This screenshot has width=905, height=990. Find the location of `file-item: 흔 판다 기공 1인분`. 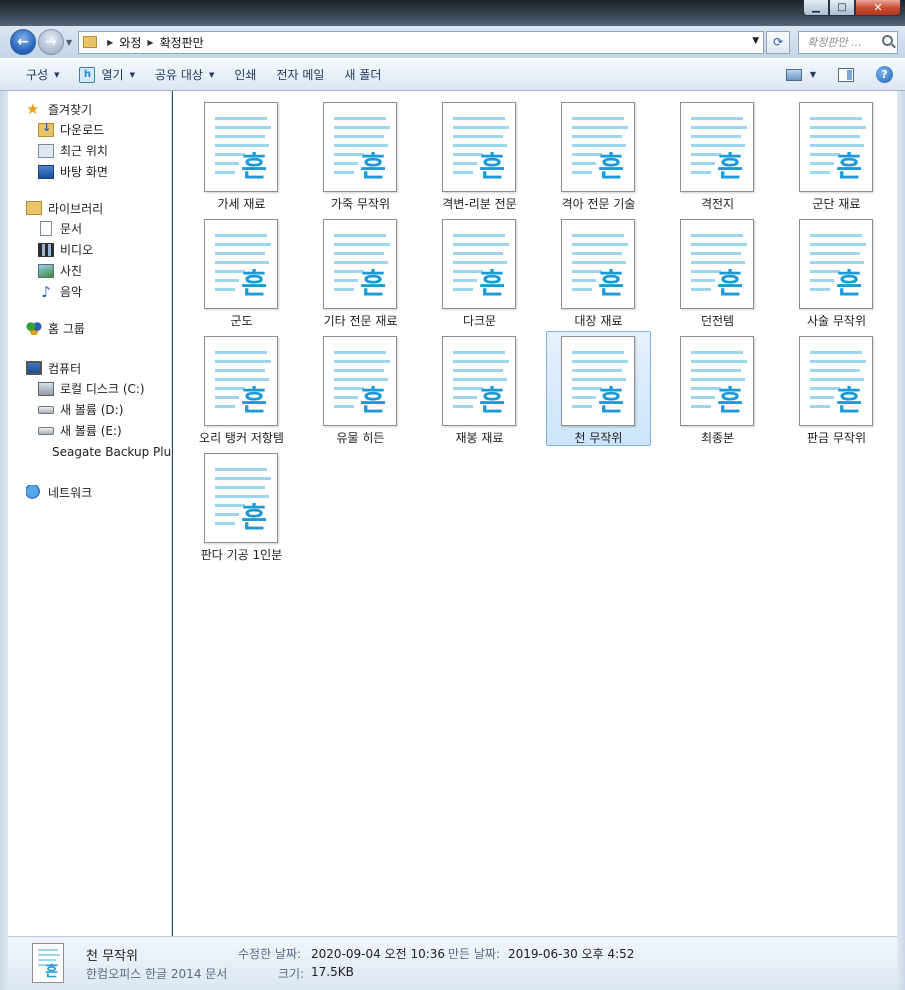

file-item: 흔 판다 기공 1인분 is located at coordinates (241, 505).